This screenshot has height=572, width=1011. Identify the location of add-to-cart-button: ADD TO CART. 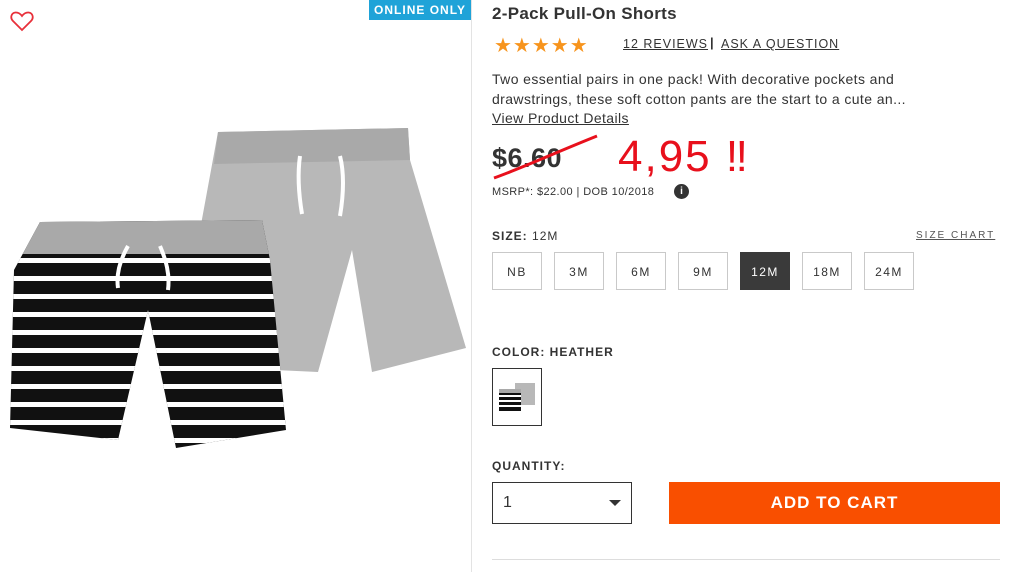
(834, 503).